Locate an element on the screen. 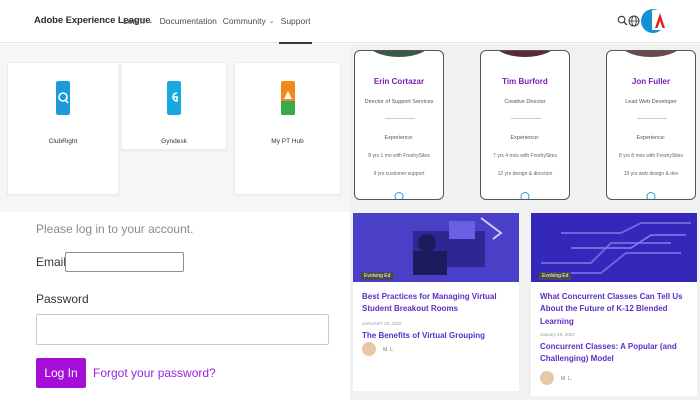  experience-line: 8 yrs 8 mos with FreshySites is located at coordinates (651, 156).